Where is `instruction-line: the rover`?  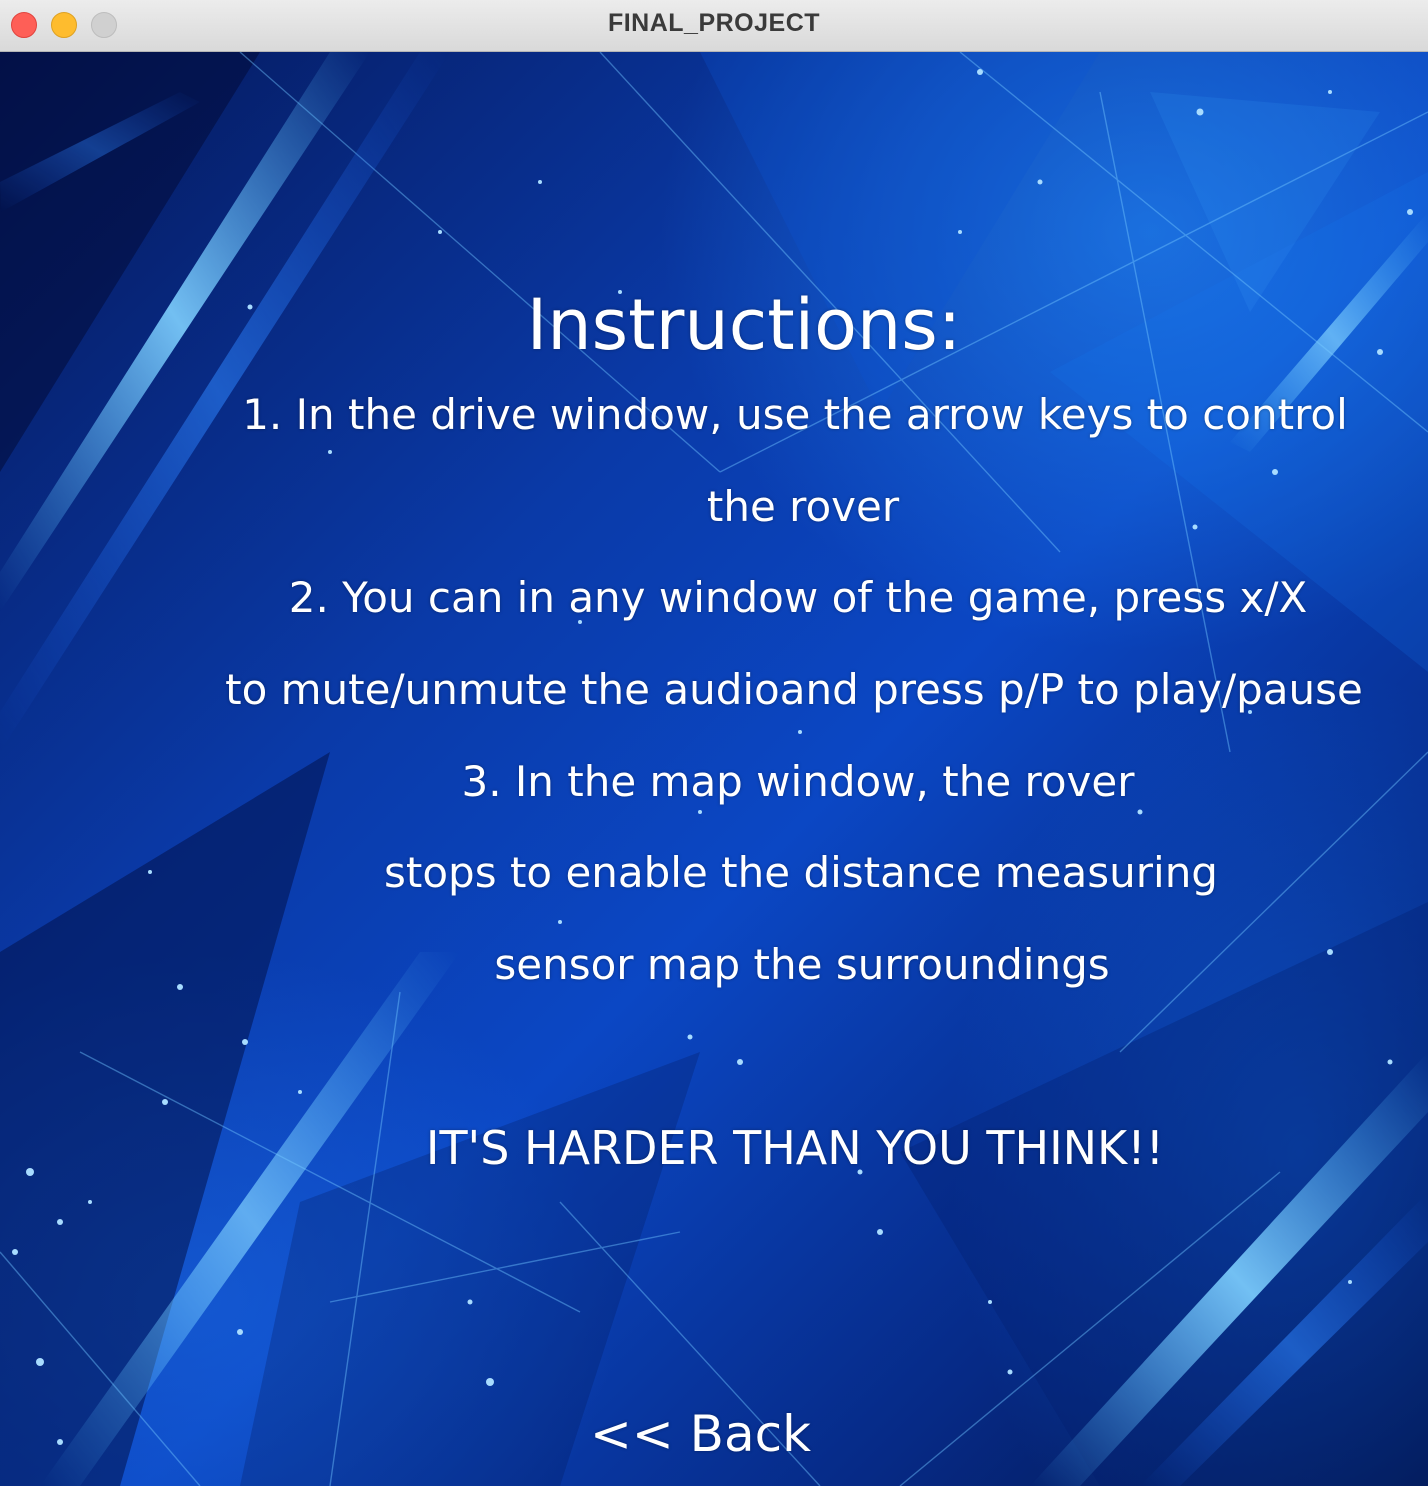
instruction-line: the rover is located at coordinates (803, 506).